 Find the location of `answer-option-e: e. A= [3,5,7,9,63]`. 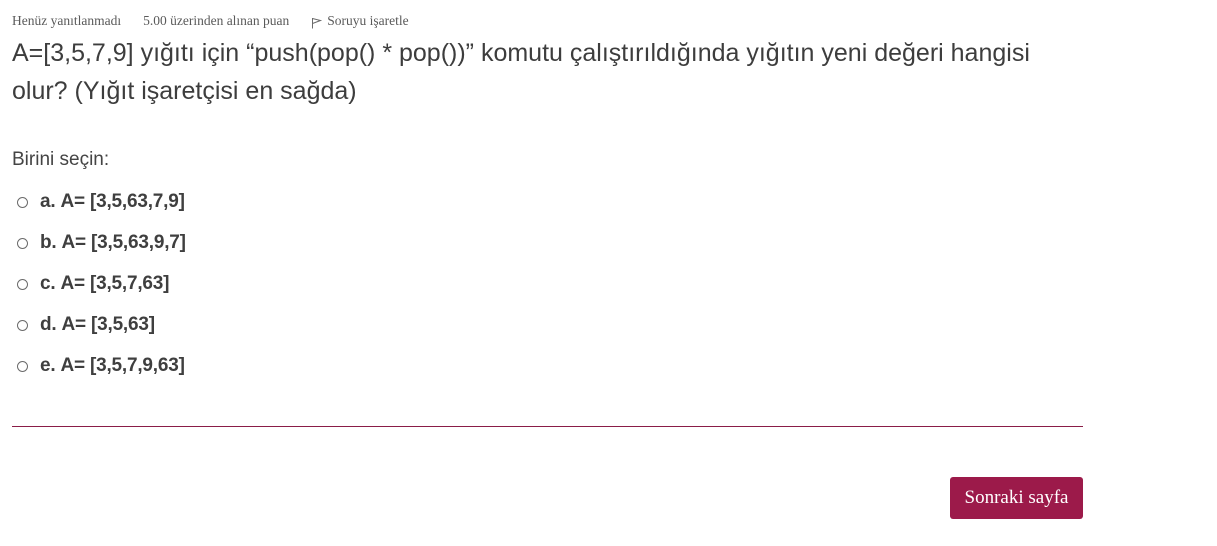

answer-option-e: e. A= [3,5,7,9,63] is located at coordinates (101, 365).